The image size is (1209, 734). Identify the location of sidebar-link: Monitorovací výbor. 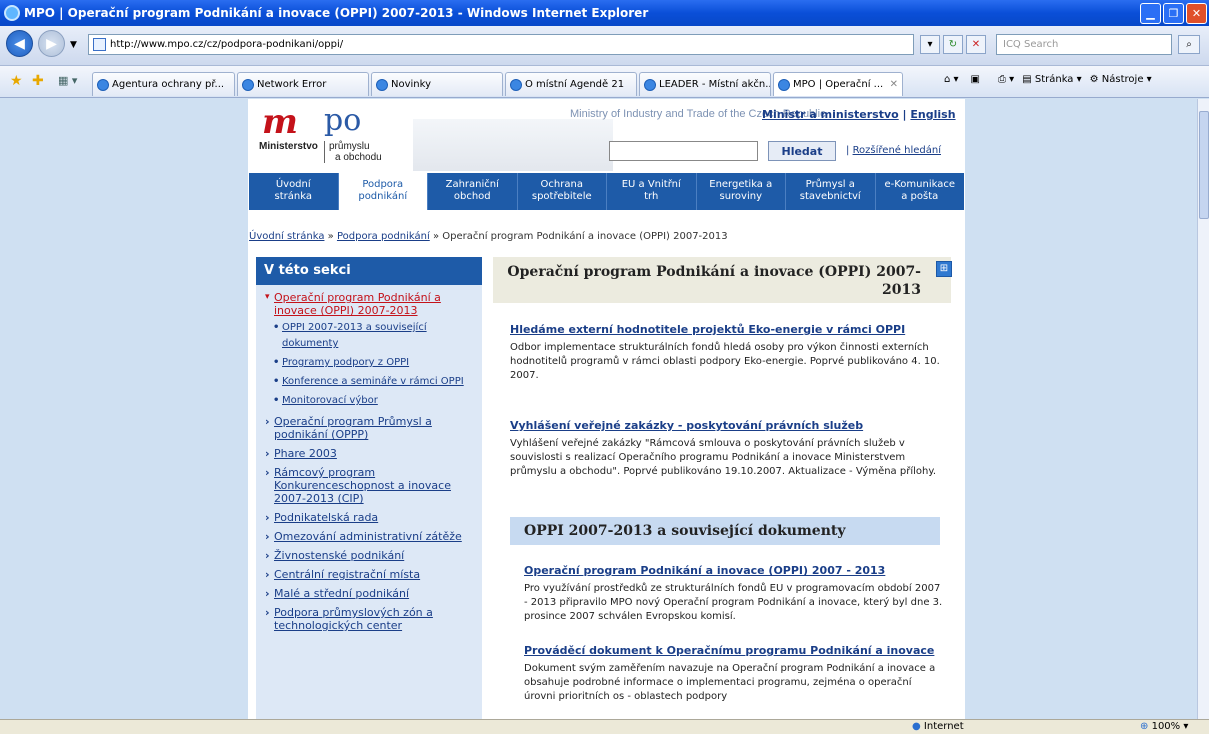
(330, 400).